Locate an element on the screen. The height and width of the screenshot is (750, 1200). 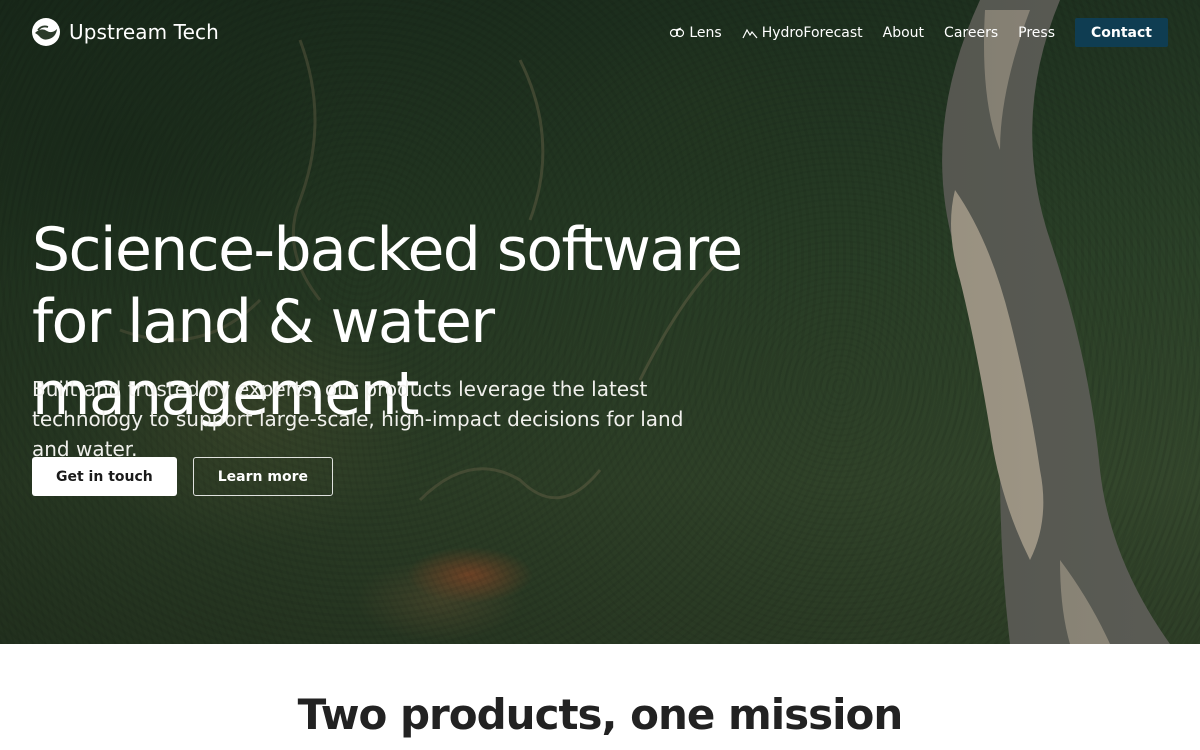
nav-item-hydroforecast: HydroForecast is located at coordinates (802, 33).